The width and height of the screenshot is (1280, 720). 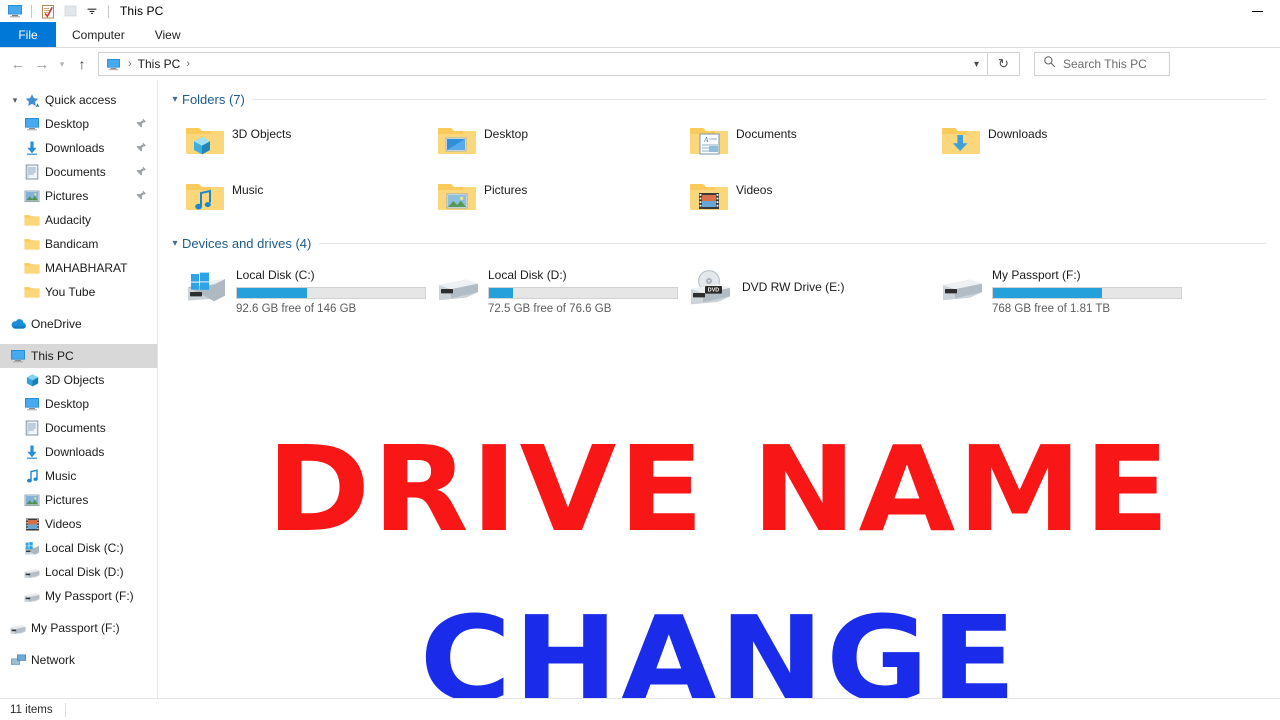 What do you see at coordinates (247, 243) in the screenshot?
I see `drives-group-title: Devices and drives (4)` at bounding box center [247, 243].